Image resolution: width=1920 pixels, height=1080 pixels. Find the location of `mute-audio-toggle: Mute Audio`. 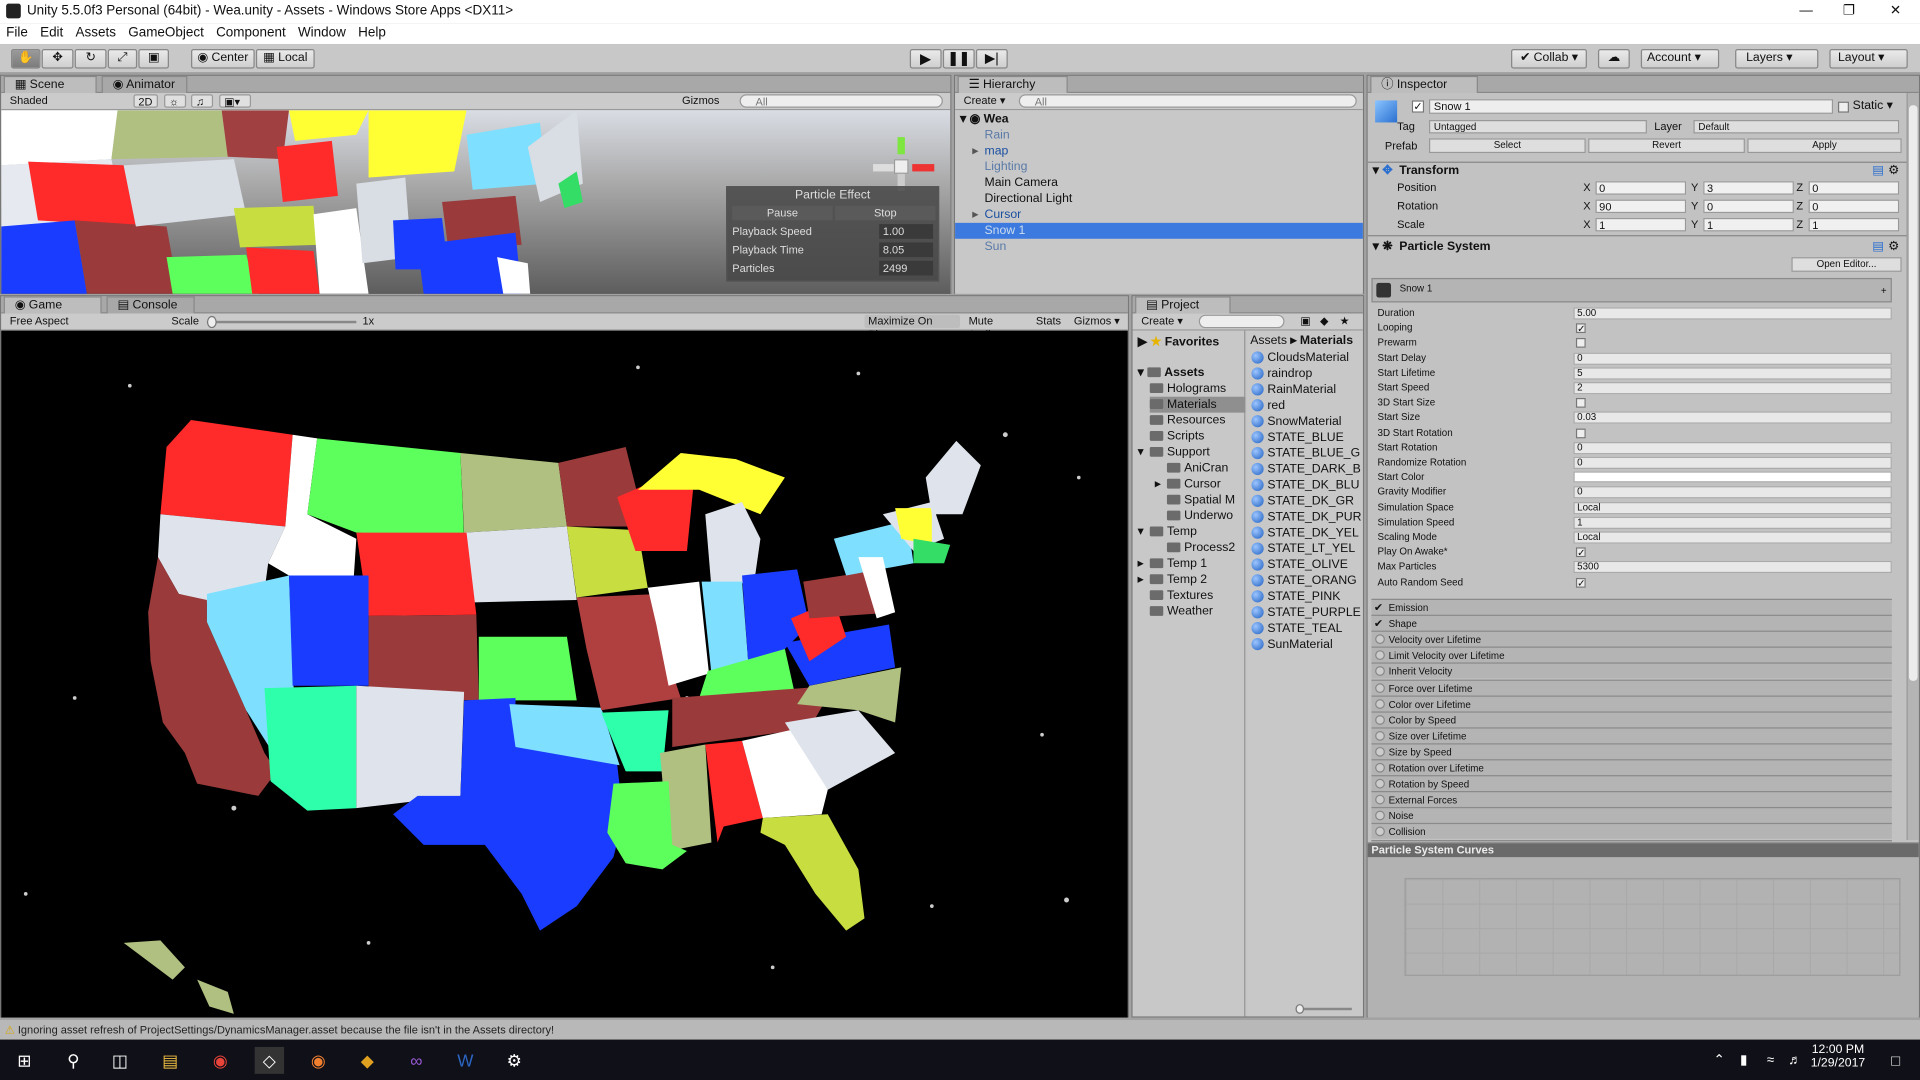

mute-audio-toggle: Mute Audio is located at coordinates (995, 328).